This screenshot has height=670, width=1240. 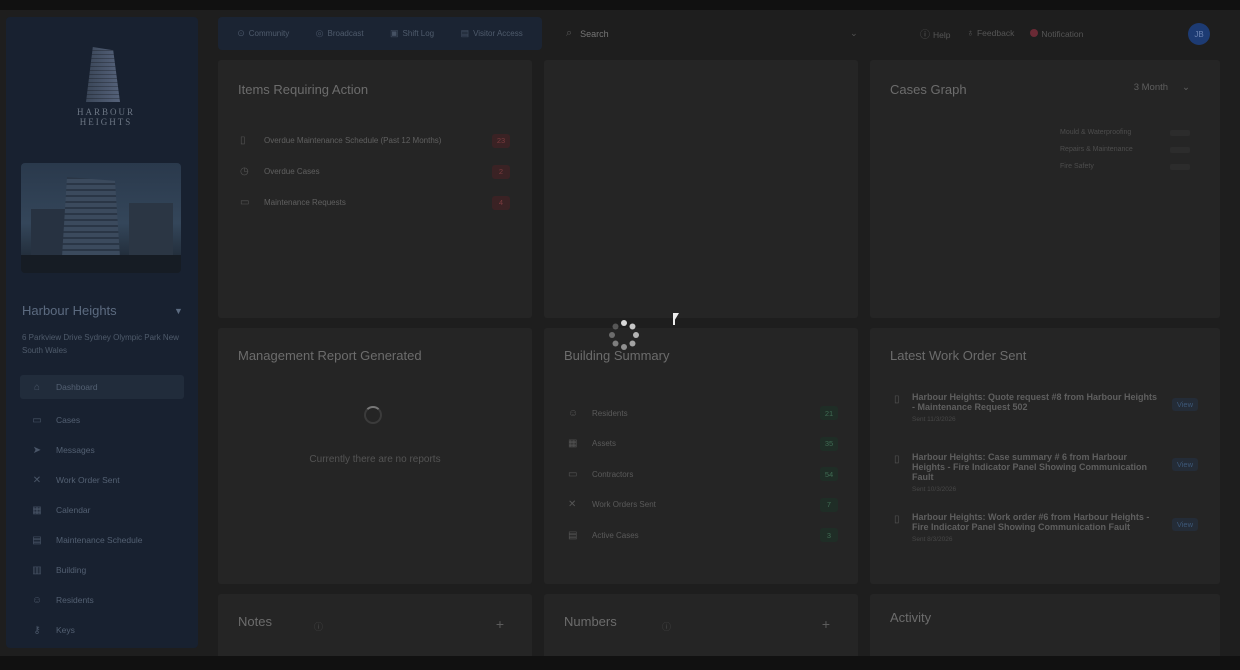 I want to click on summary-row-contractors: ▭ Contractors 54, so click(x=703, y=474).